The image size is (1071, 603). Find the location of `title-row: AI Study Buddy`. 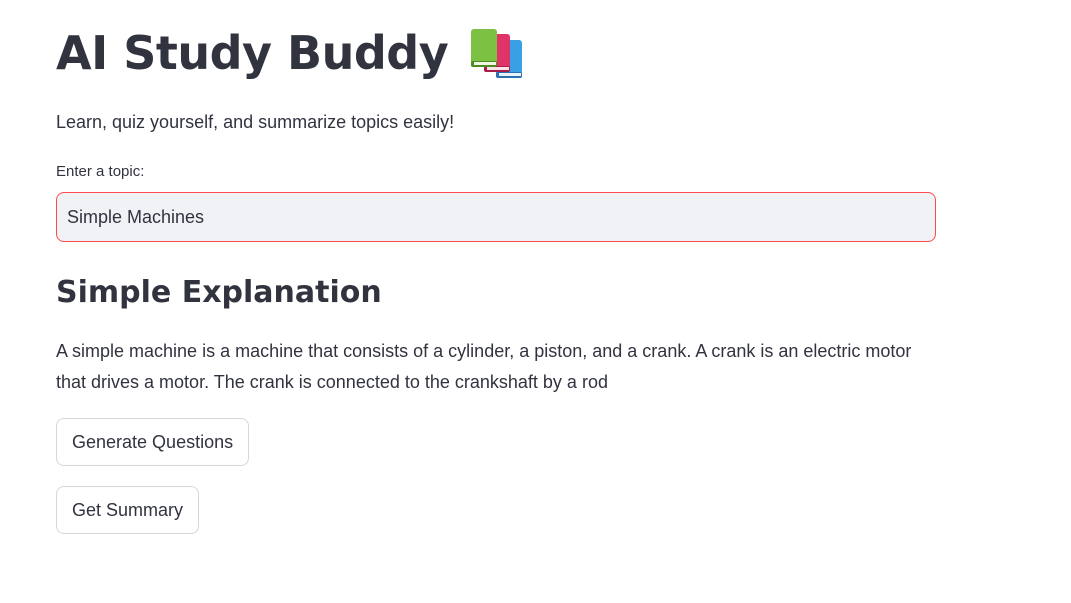

title-row: AI Study Buddy is located at coordinates (291, 53).